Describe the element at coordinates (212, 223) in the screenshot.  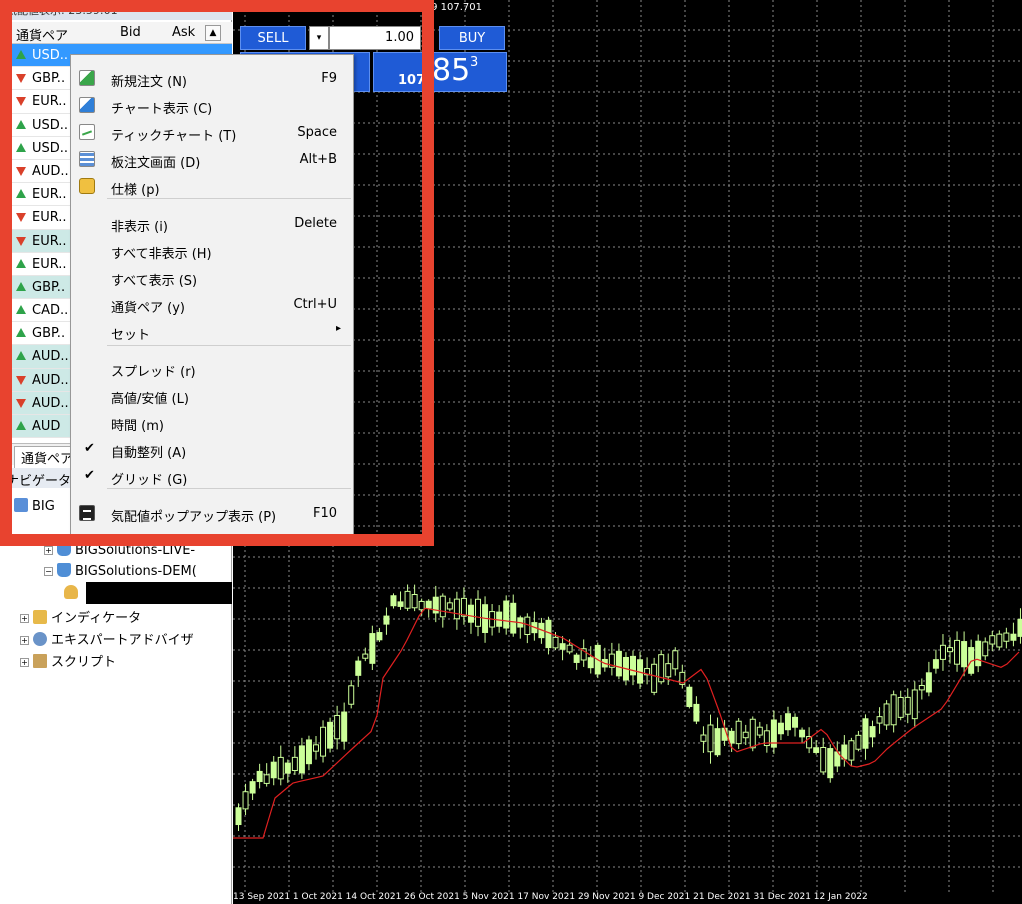
I see `menu-item-hide: 非表示 (i) Delete` at that location.